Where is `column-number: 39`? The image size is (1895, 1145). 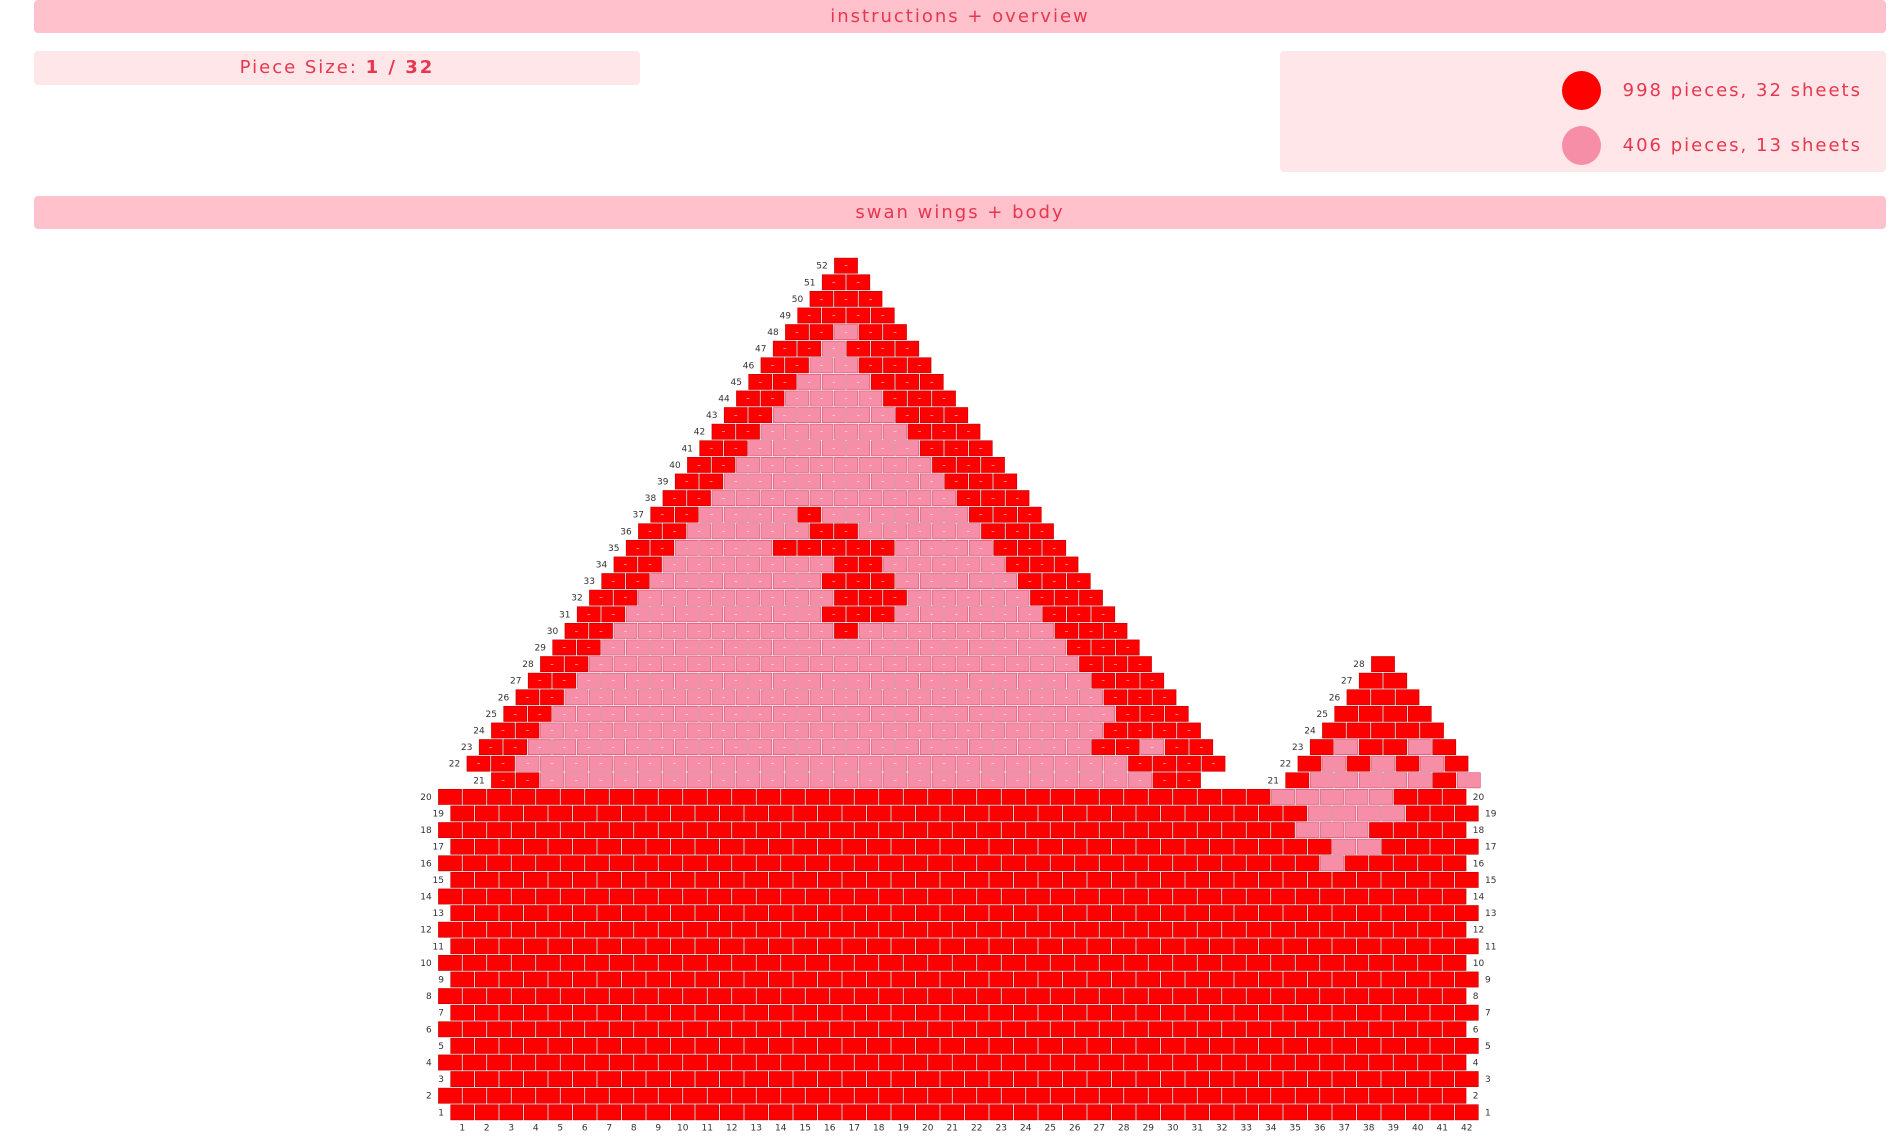 column-number: 39 is located at coordinates (1394, 1129).